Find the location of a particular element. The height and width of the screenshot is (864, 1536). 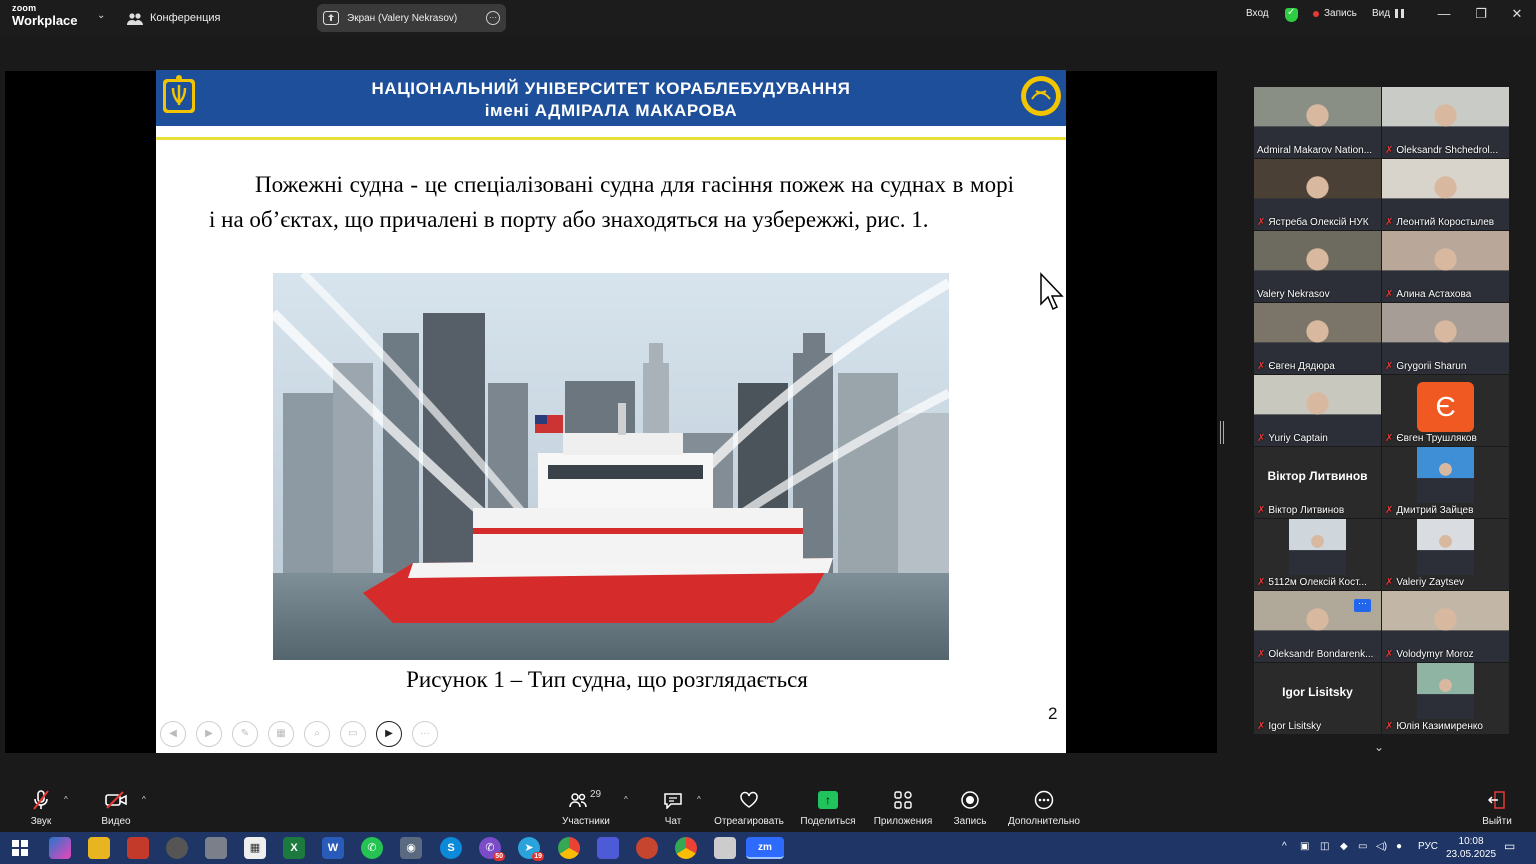

participant-tile: Віктор Литвинов ✗ Віктор Литвинов is located at coordinates (1317, 482).